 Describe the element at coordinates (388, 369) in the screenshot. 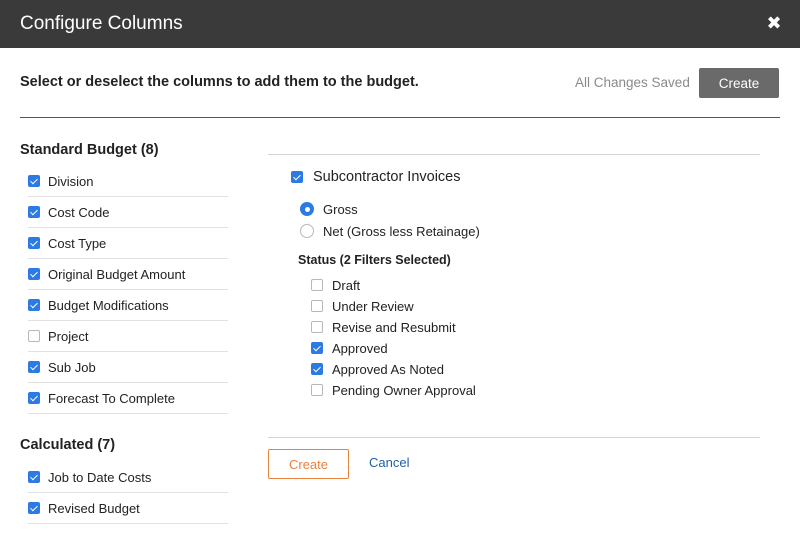

I see `status-filter-label: Approved As Noted` at that location.